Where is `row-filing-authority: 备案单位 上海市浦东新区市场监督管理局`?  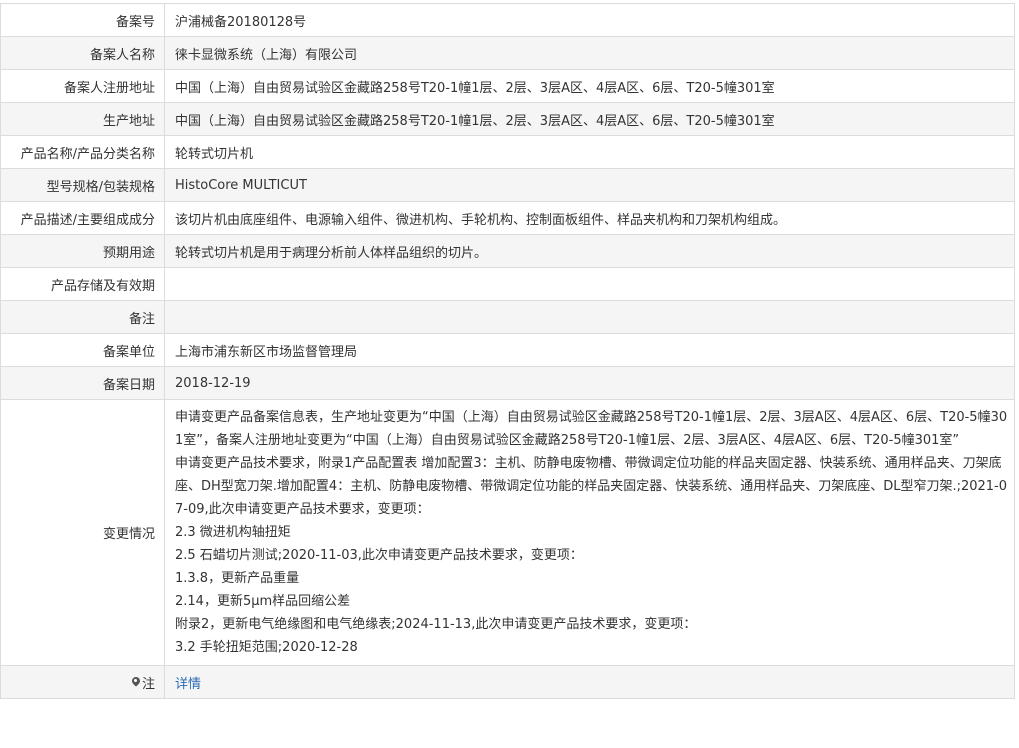
row-filing-authority: 备案单位 上海市浦东新区市场监督管理局 is located at coordinates (507, 350).